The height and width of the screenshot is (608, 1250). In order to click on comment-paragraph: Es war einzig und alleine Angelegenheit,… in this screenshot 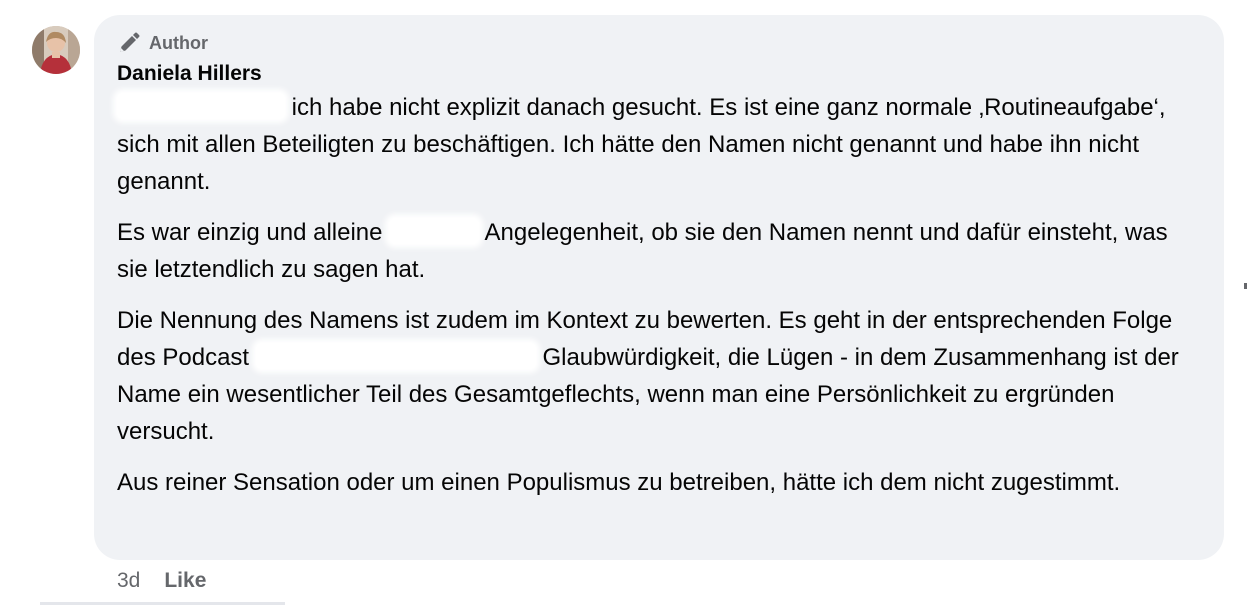, I will do `click(660, 251)`.